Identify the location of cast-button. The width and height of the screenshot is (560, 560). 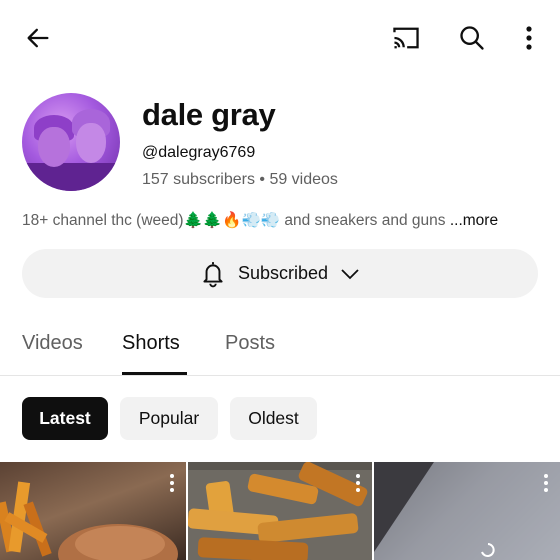
(406, 38).